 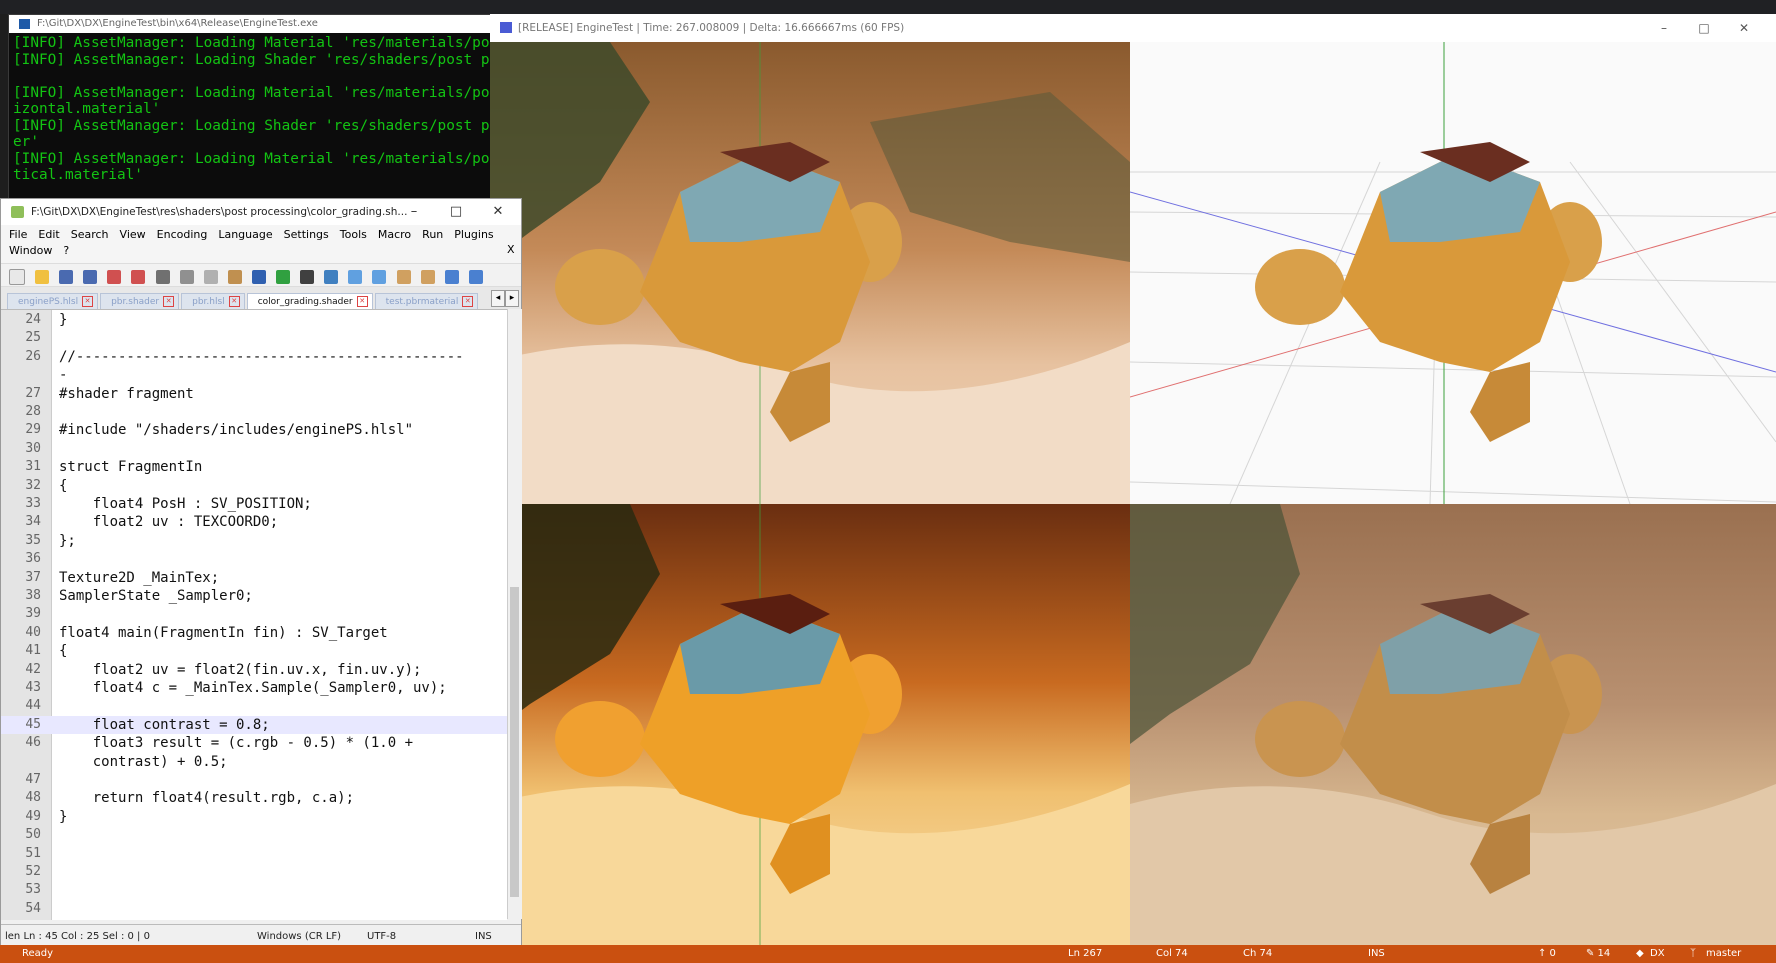 What do you see at coordinates (475, 276) in the screenshot?
I see `show-symbols-icon` at bounding box center [475, 276].